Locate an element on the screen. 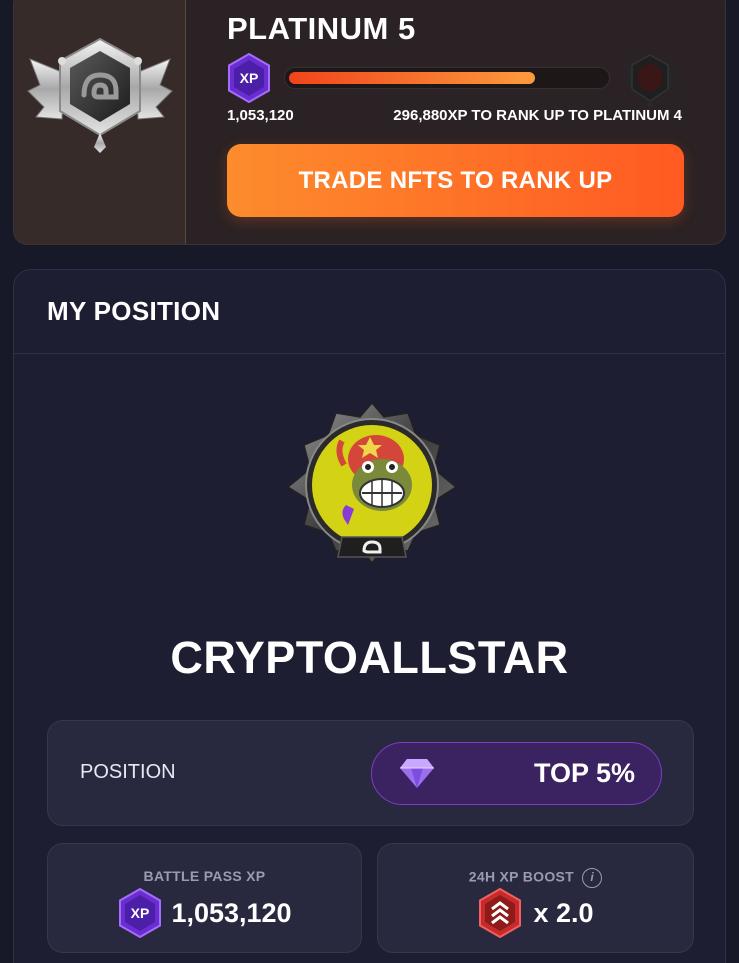  xp-boost-box: 24H XP BOOST i x 2.0 is located at coordinates (535, 898).